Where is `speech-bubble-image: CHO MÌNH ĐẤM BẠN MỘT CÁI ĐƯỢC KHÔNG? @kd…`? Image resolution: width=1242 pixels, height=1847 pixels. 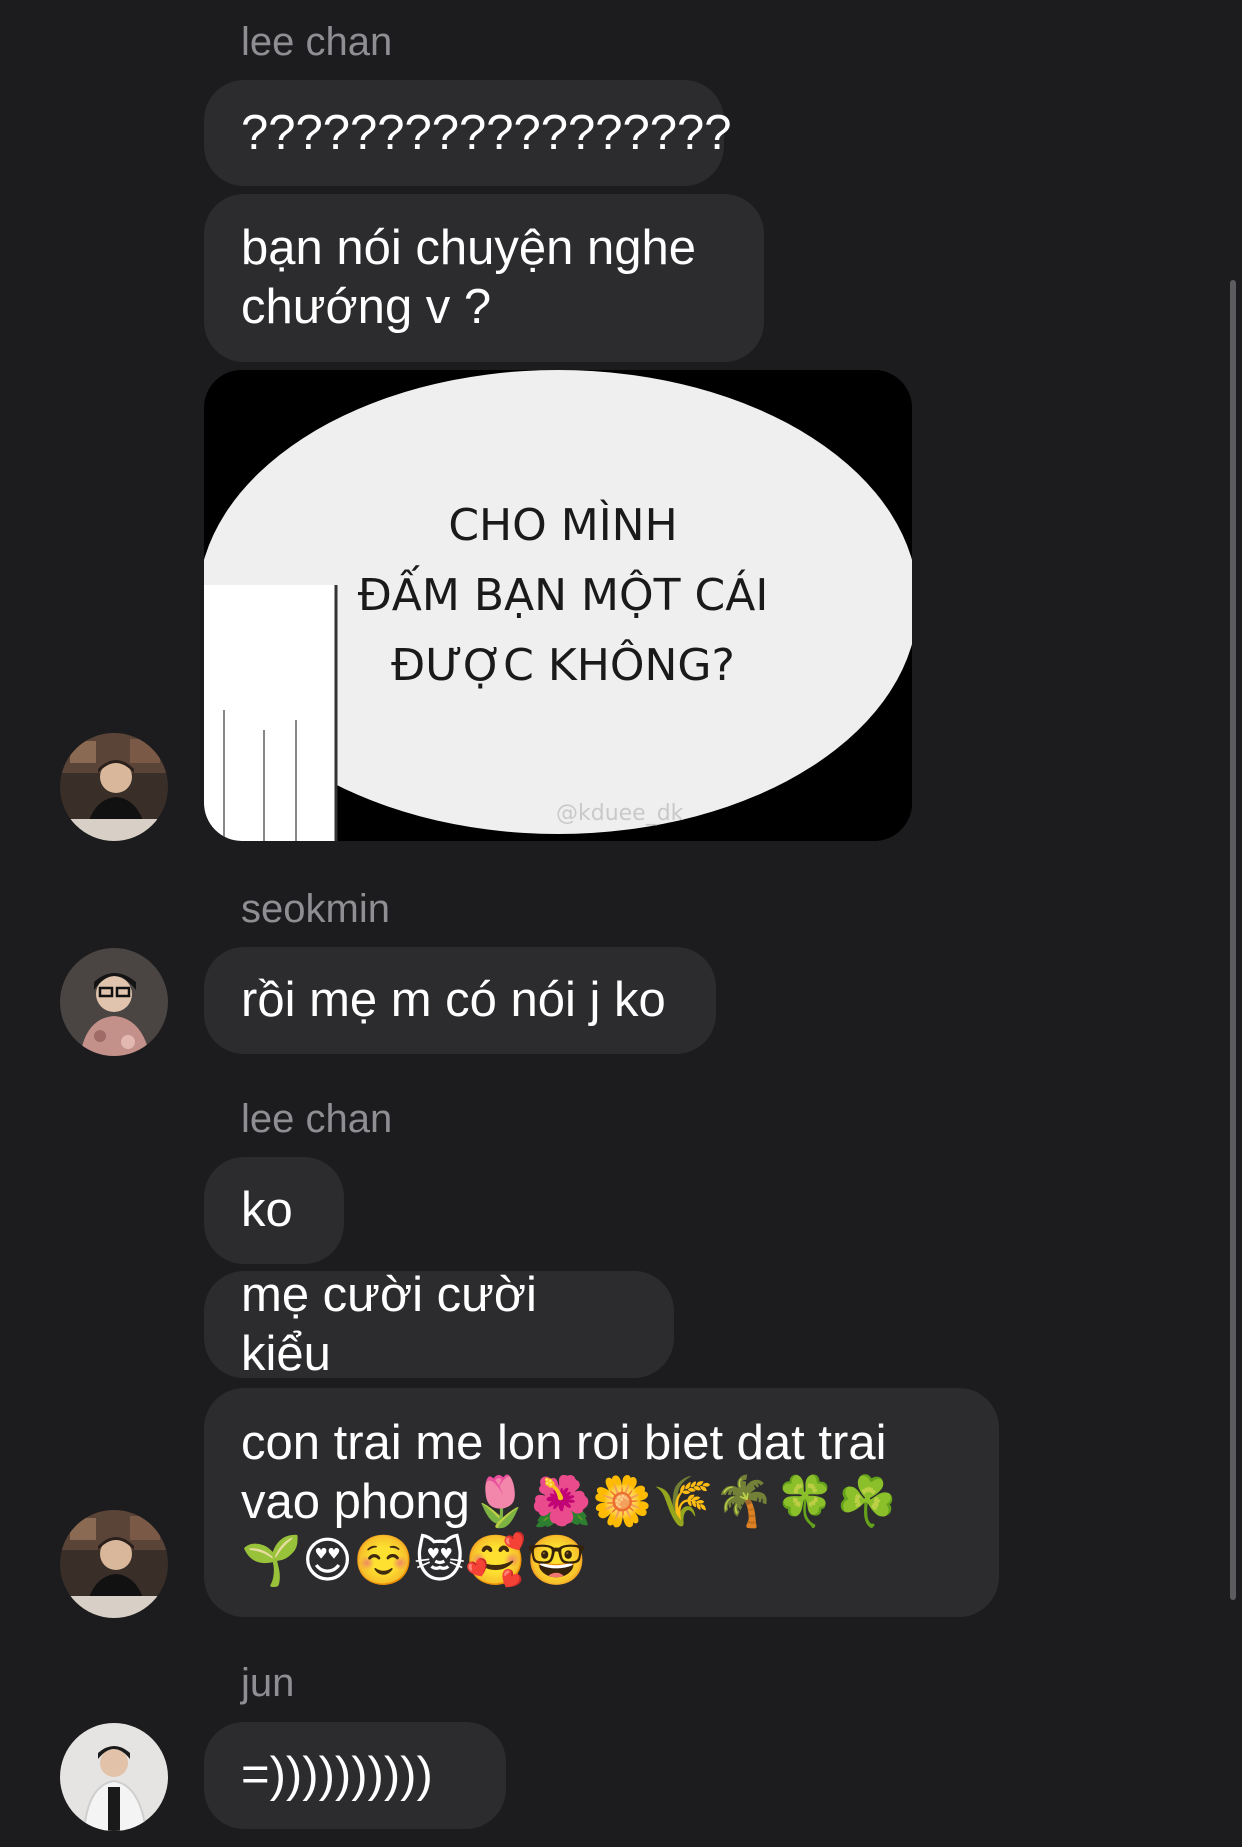 speech-bubble-image: CHO MÌNH ĐẤM BẠN MỘT CÁI ĐƯỢC KHÔNG? @kd… is located at coordinates (558, 605).